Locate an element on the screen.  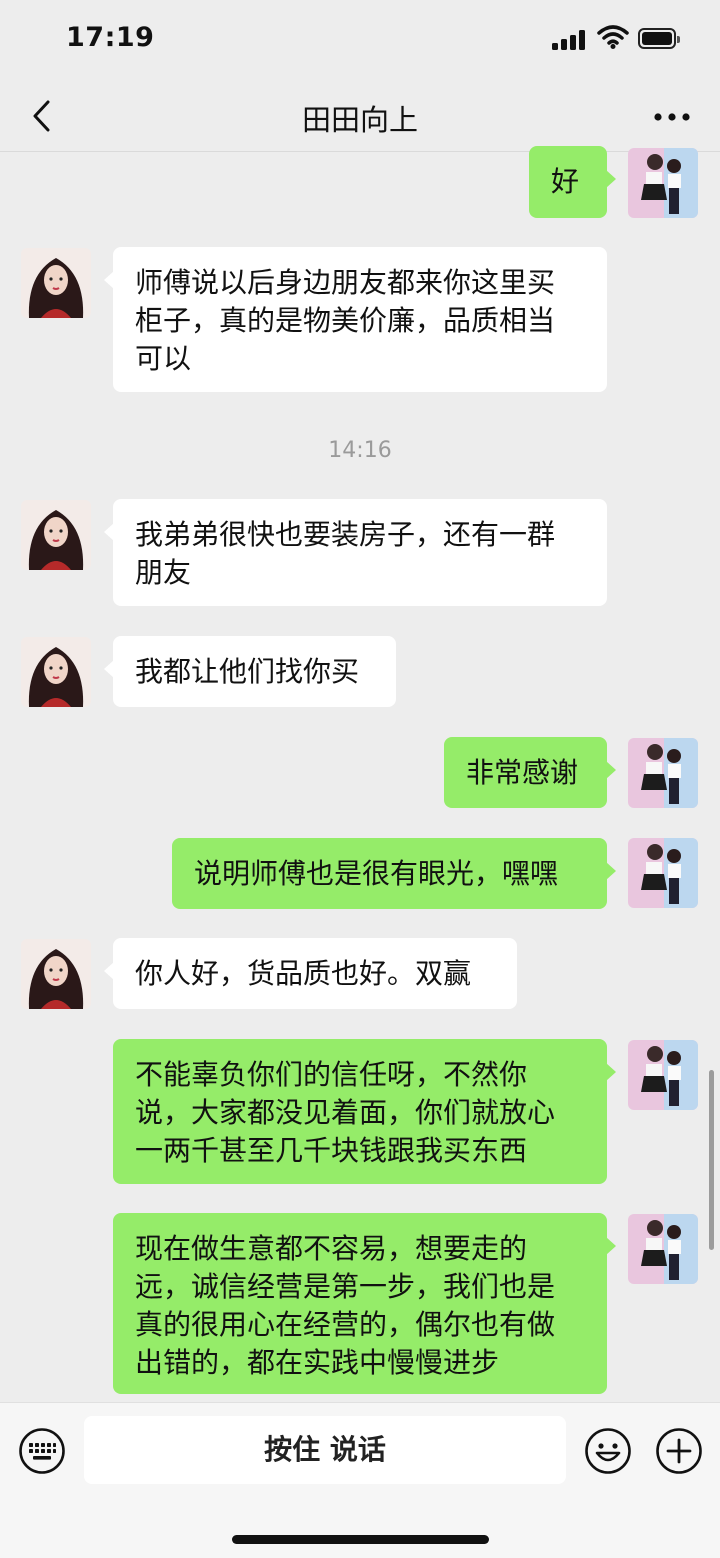
message-bubble: 师傅说以后身边朋友都来你这里买 柜子，真的是物美价廉，品质相当 可以 is located at coordinates (355, 319).